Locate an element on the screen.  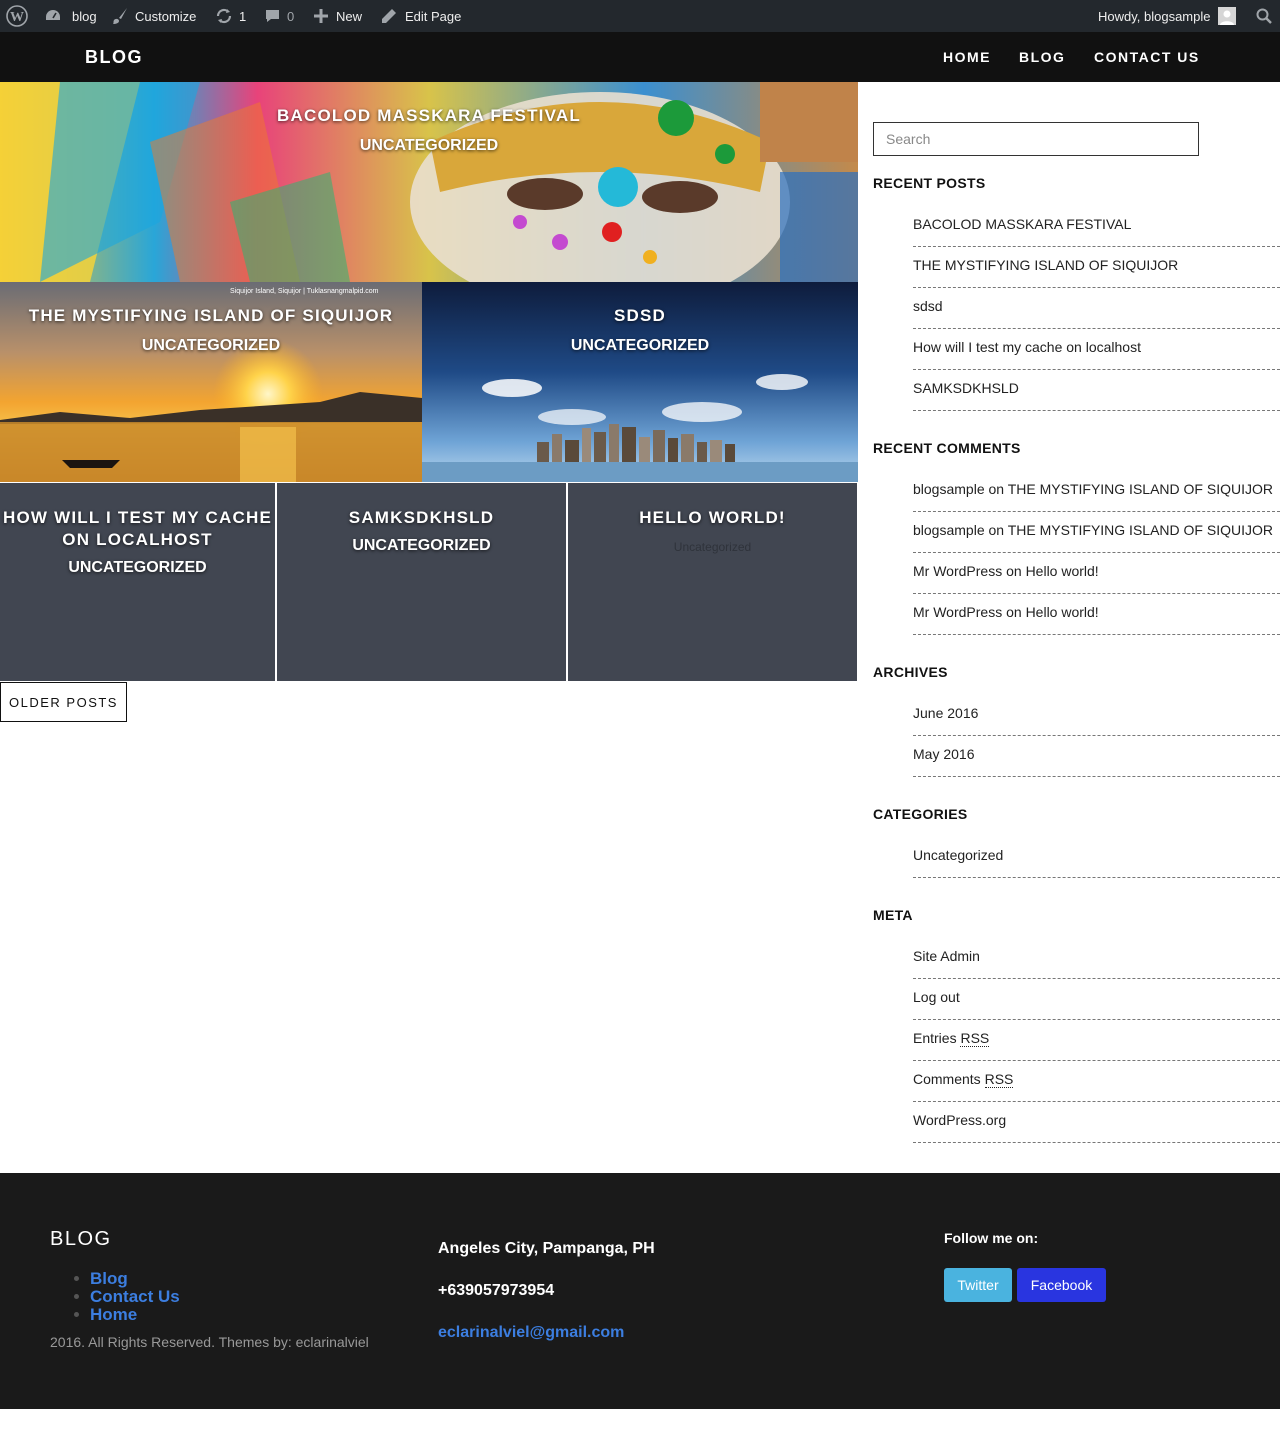
comments-count: 0 is located at coordinates (291, 16).